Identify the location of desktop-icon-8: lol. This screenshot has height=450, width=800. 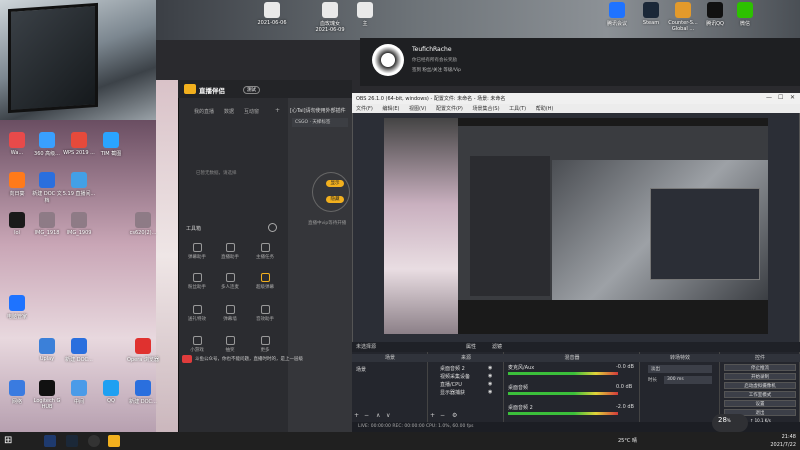
(17, 224).